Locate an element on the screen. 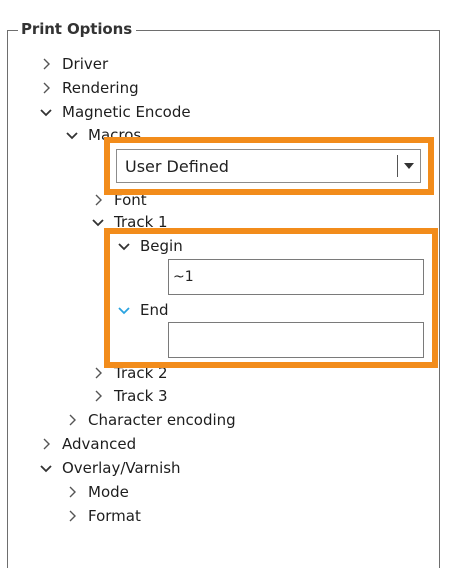 The width and height of the screenshot is (449, 568). tree-item-overlay-varnish: Overlay/Varnish is located at coordinates (108, 468).